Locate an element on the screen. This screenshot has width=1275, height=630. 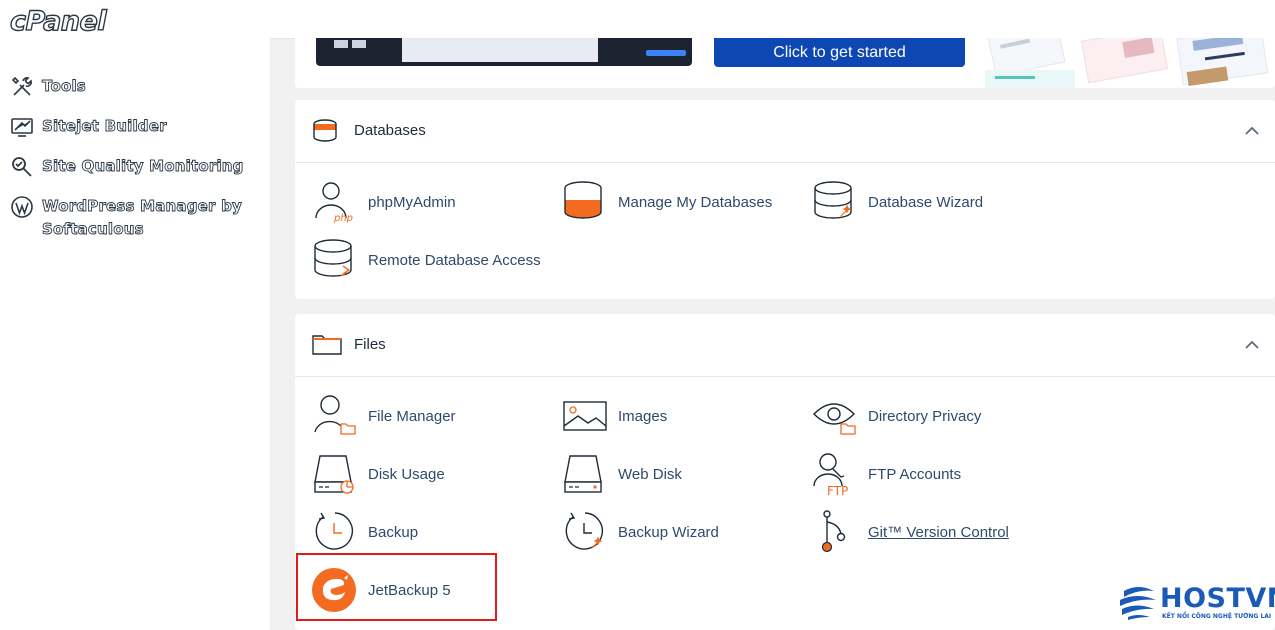
jetbackup-highlight-box is located at coordinates (396, 587).